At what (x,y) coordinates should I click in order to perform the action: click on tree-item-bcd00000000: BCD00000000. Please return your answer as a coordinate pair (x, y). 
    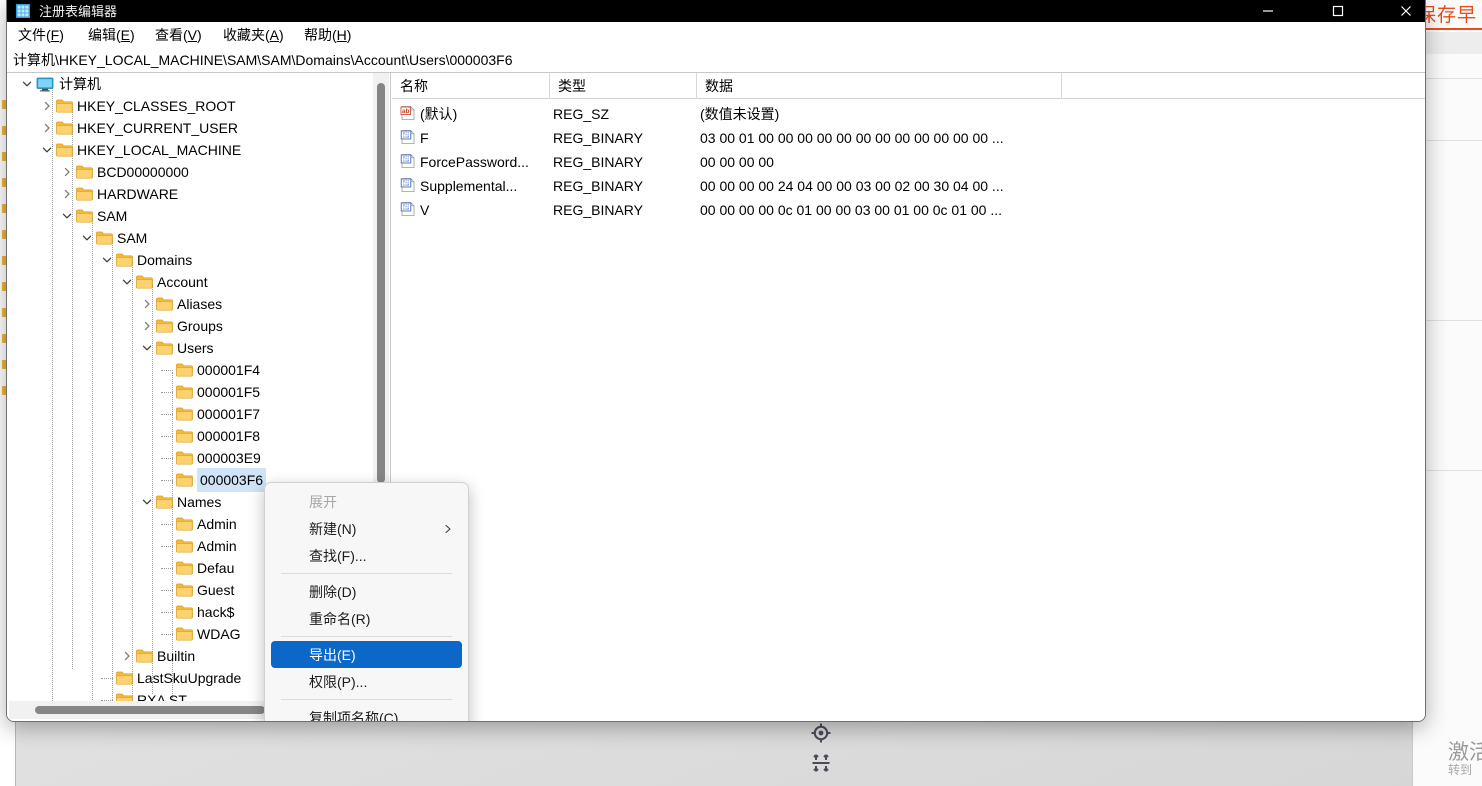
    Looking at the image, I should click on (190, 172).